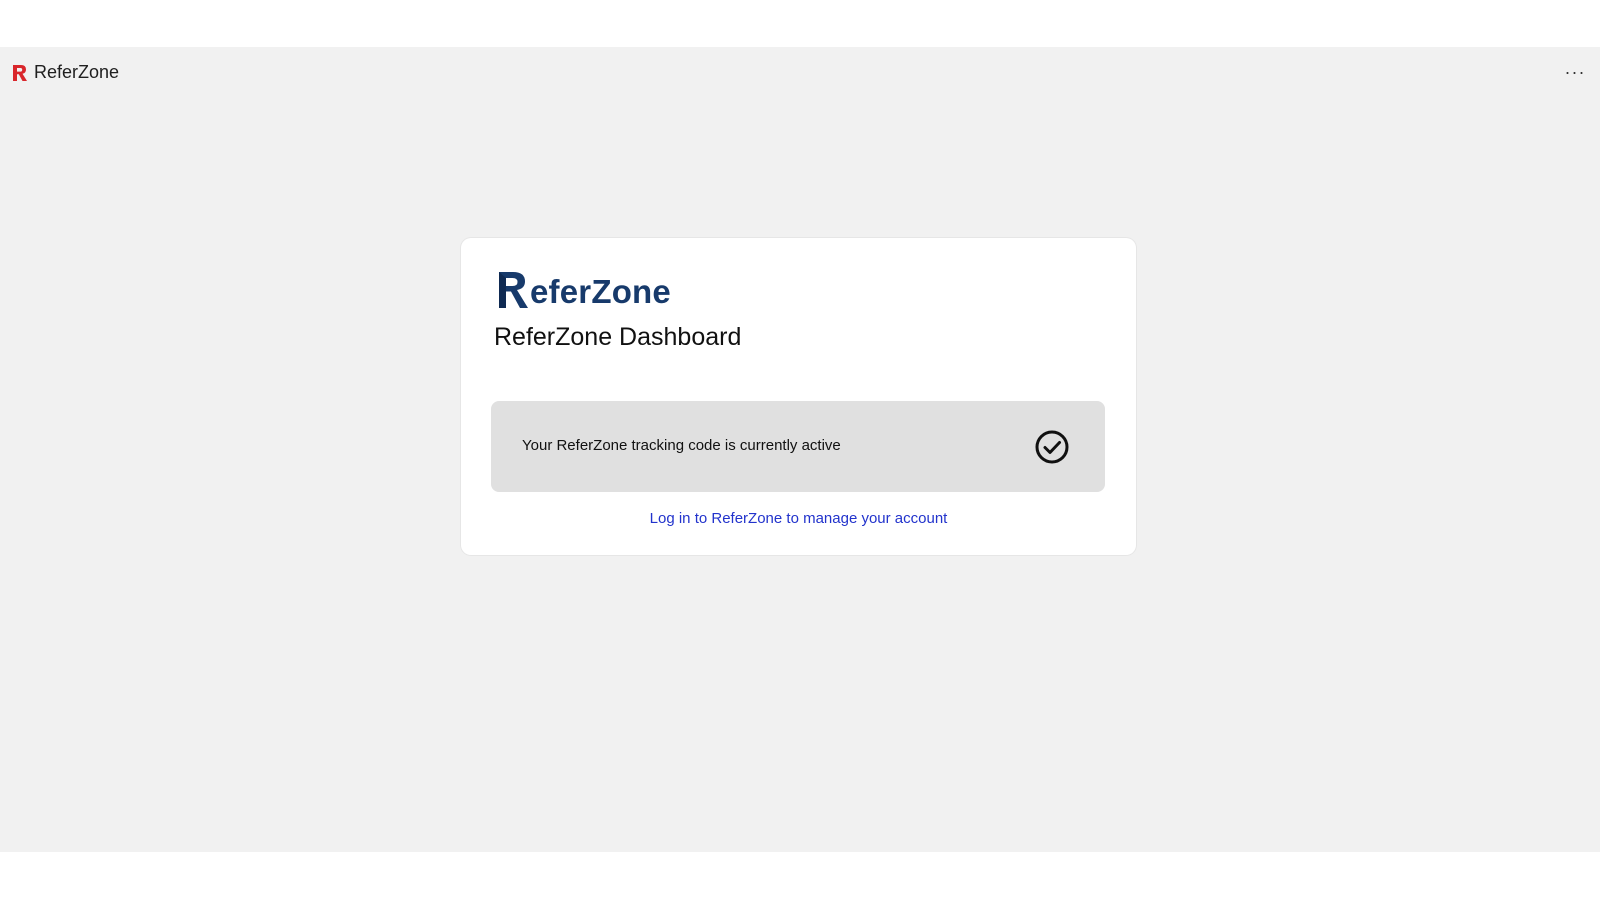  I want to click on more-options-button: ···, so click(1575, 72).